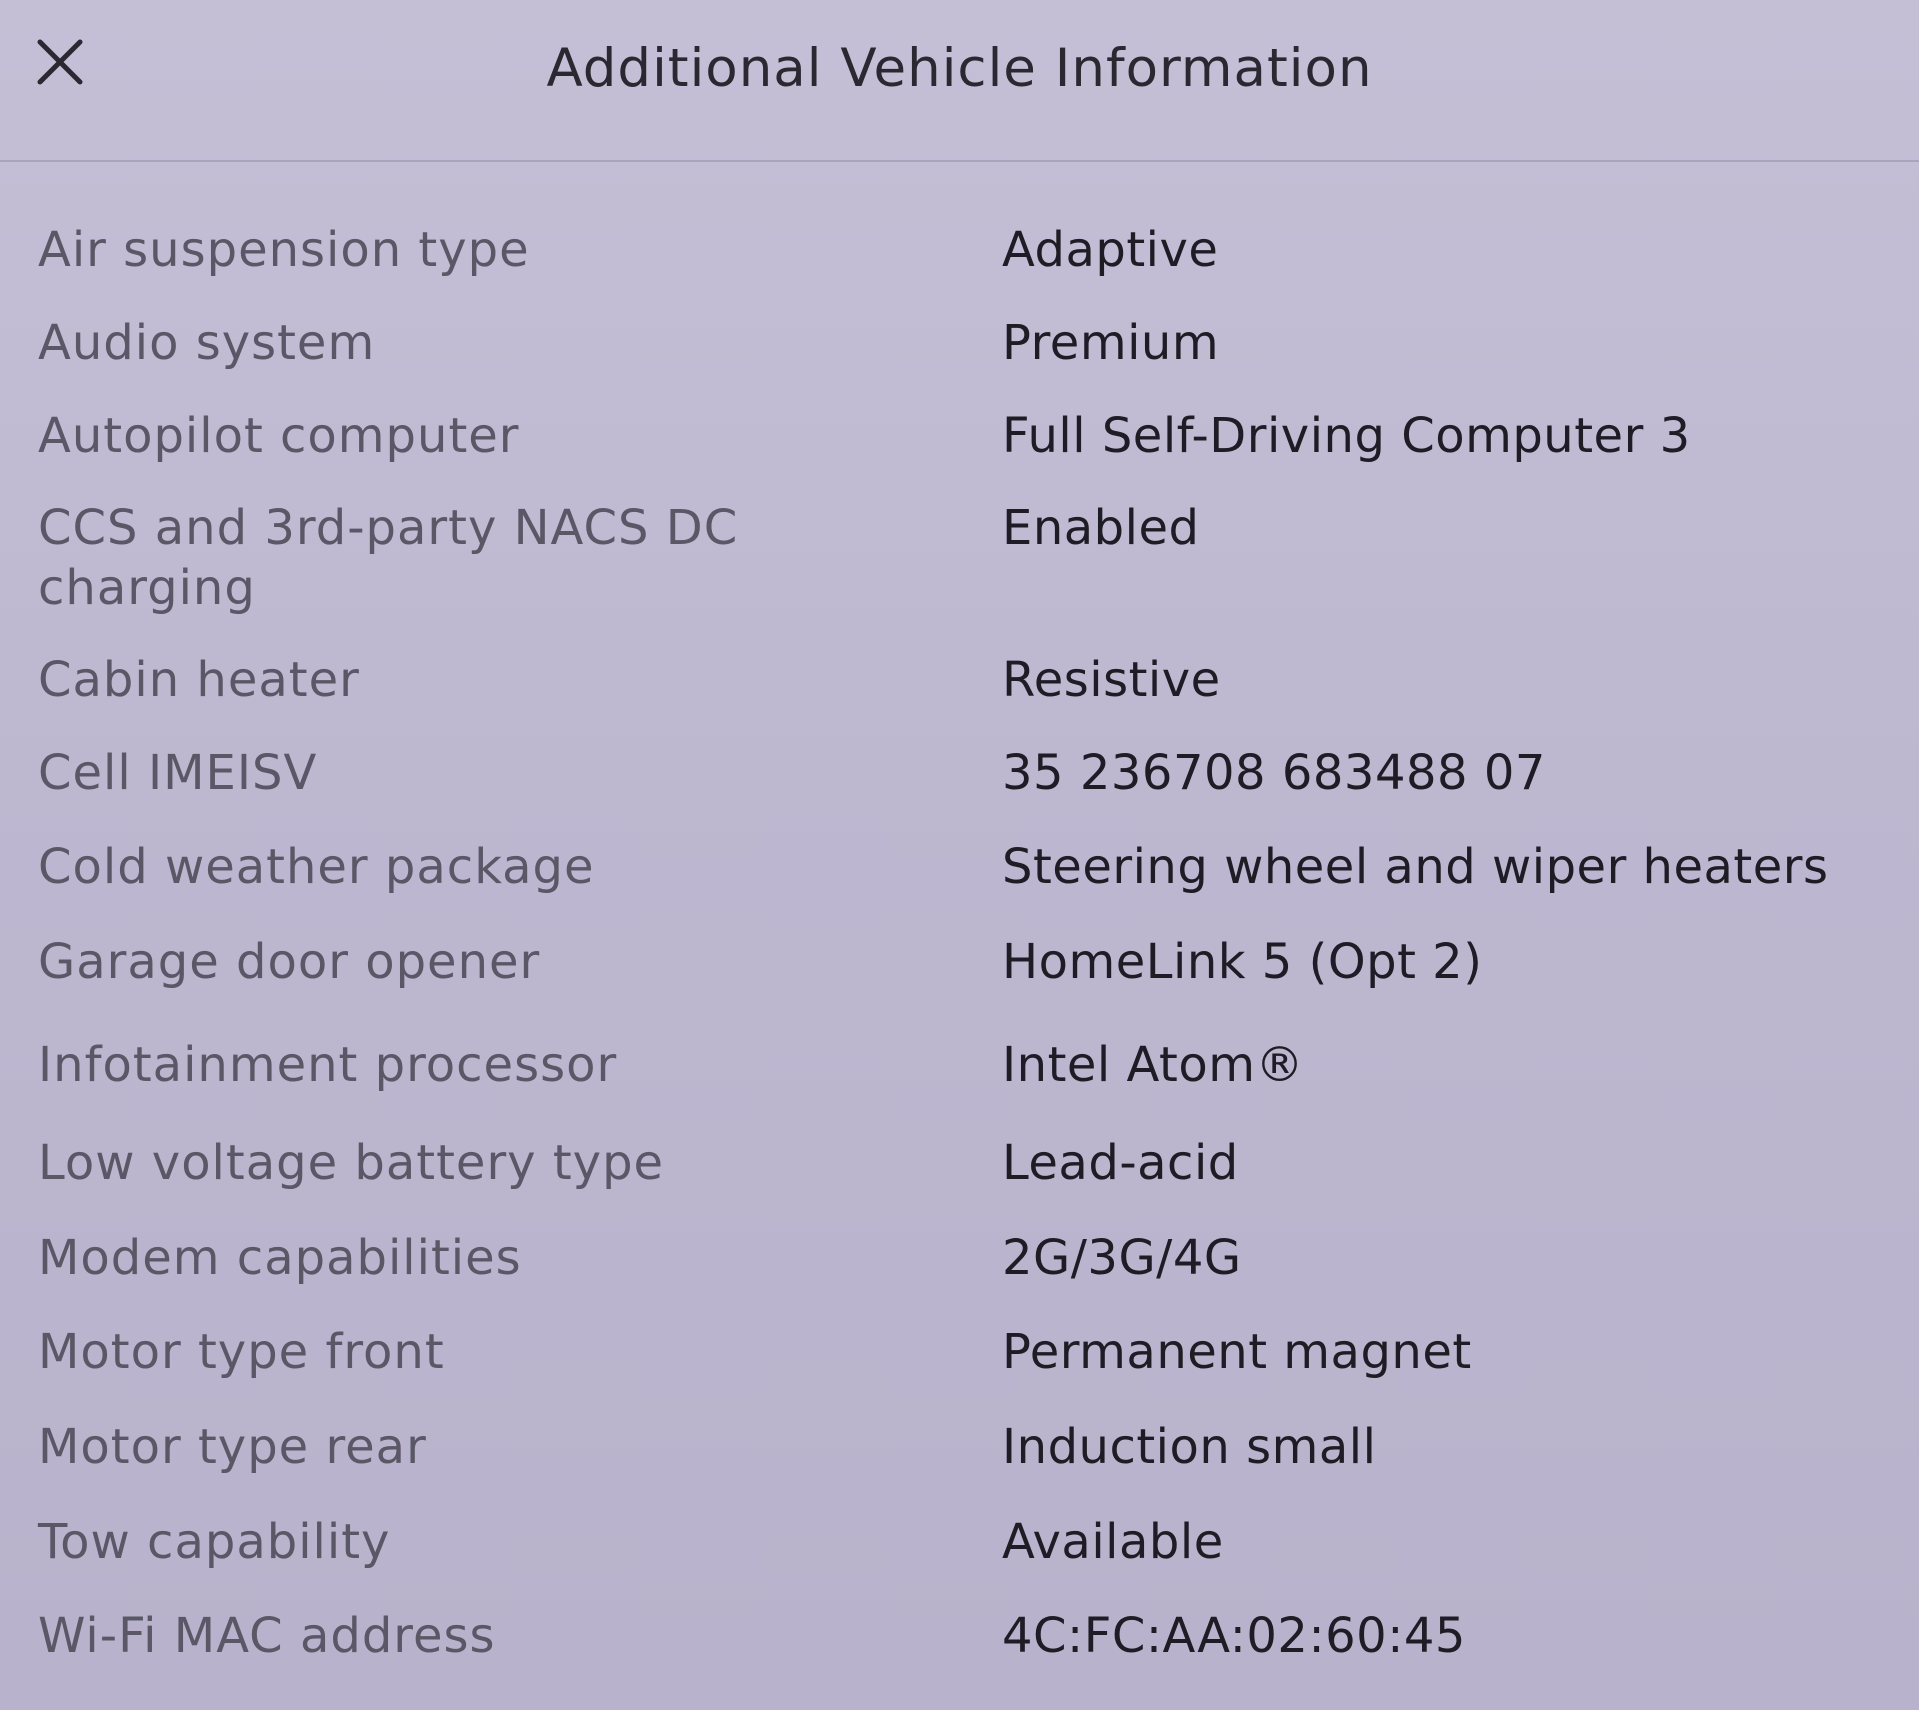 Image resolution: width=1919 pixels, height=1710 pixels. I want to click on info-label: Cell IMEISV, so click(178, 773).